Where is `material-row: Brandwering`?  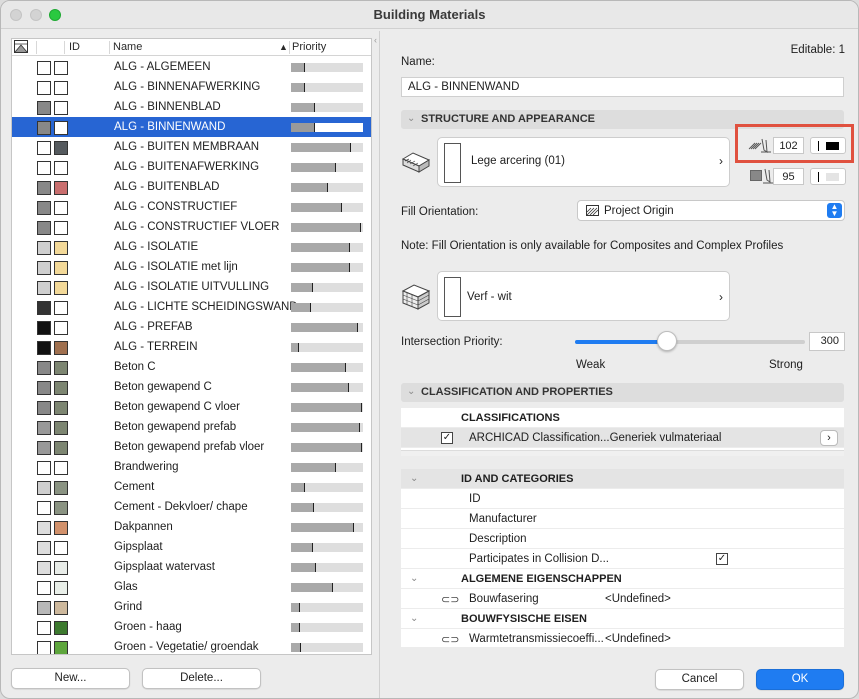
material-row: Brandwering is located at coordinates (191, 467).